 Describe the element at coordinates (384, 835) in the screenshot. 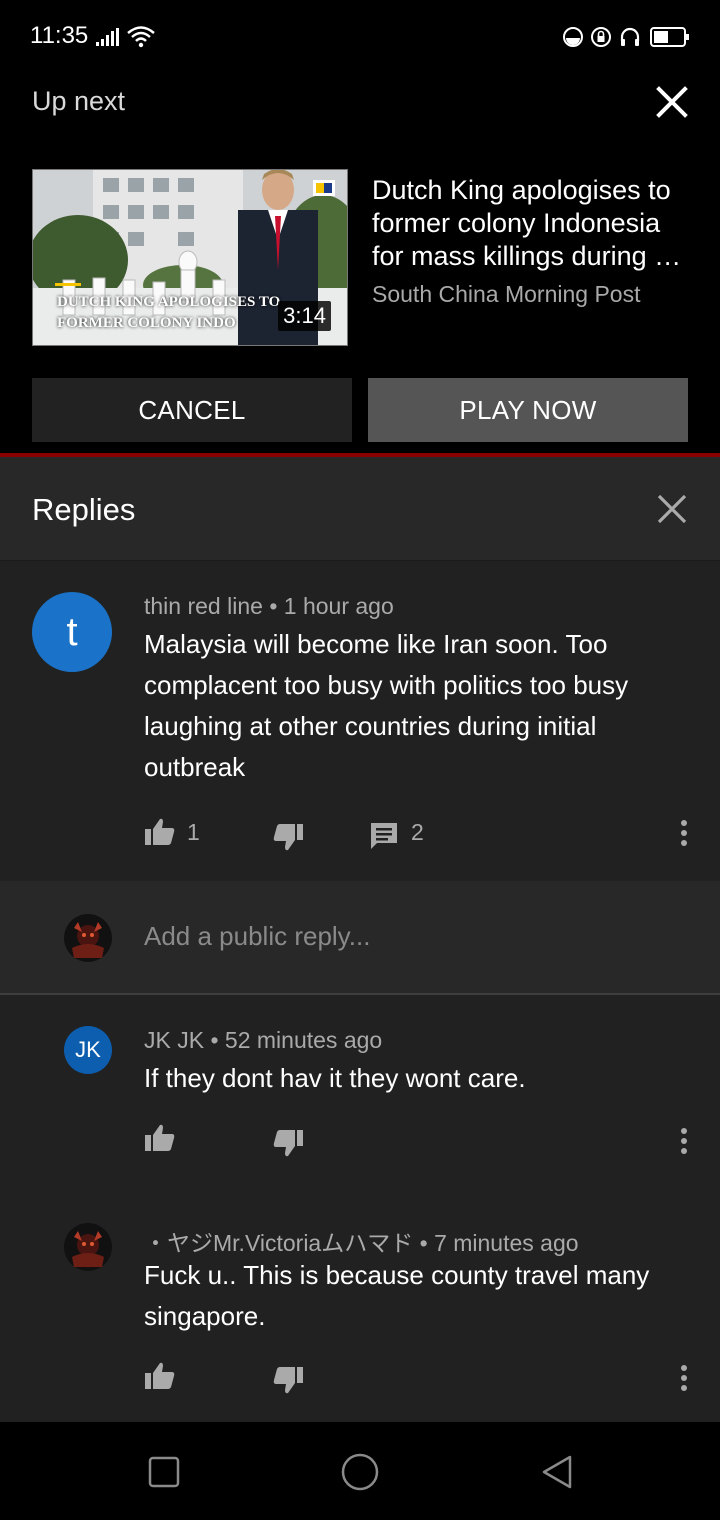

I see `comment-icon` at that location.